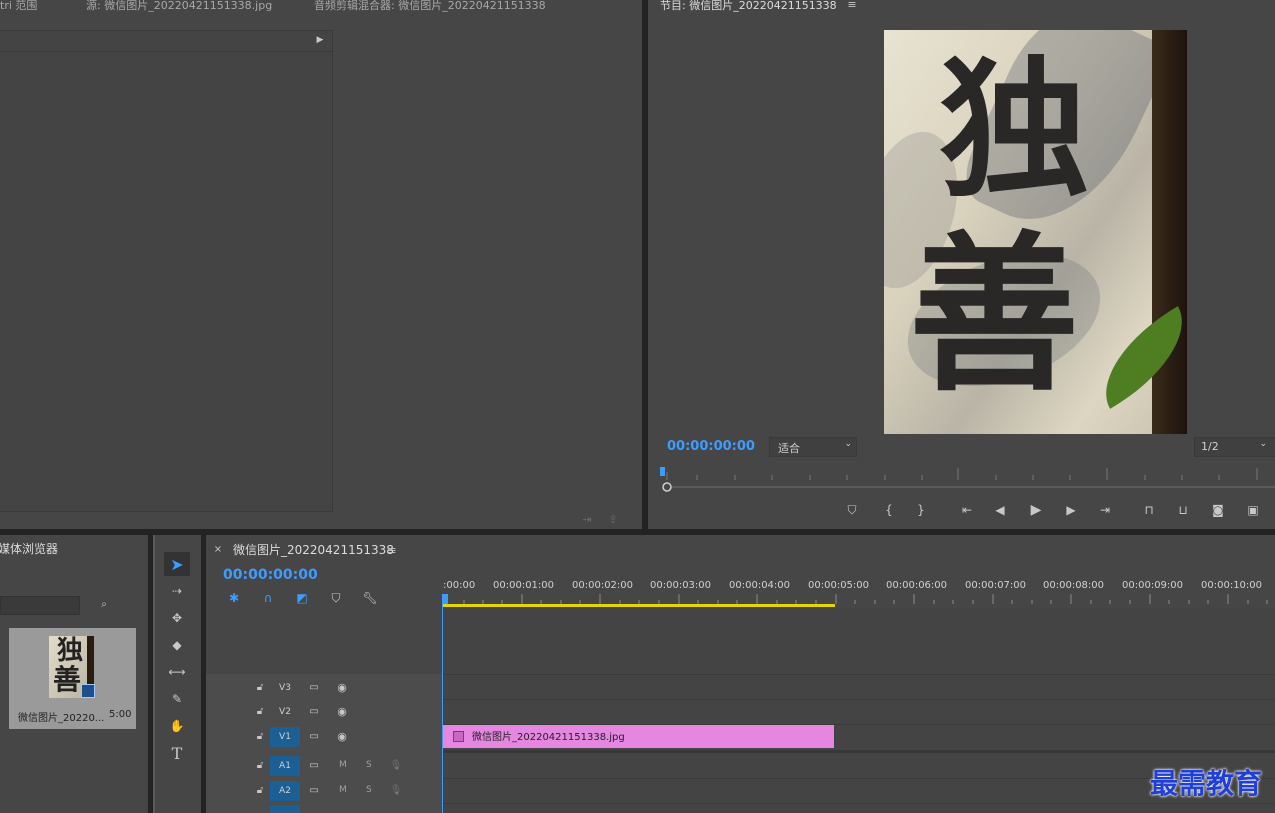  Describe the element at coordinates (748, 6) in the screenshot. I see `program-monitor-title: 节目: 微信图片_20220421151338` at that location.